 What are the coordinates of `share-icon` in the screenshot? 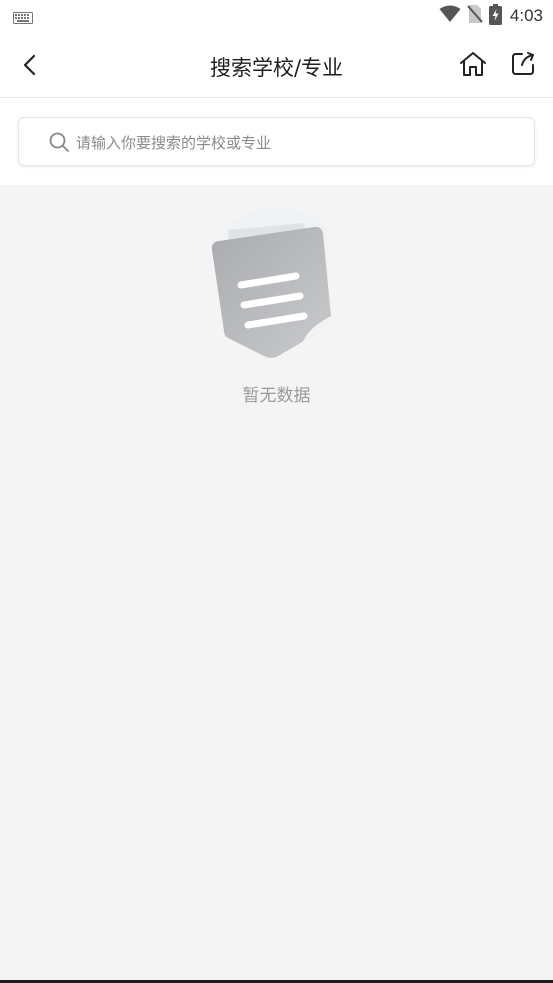 It's located at (523, 66).